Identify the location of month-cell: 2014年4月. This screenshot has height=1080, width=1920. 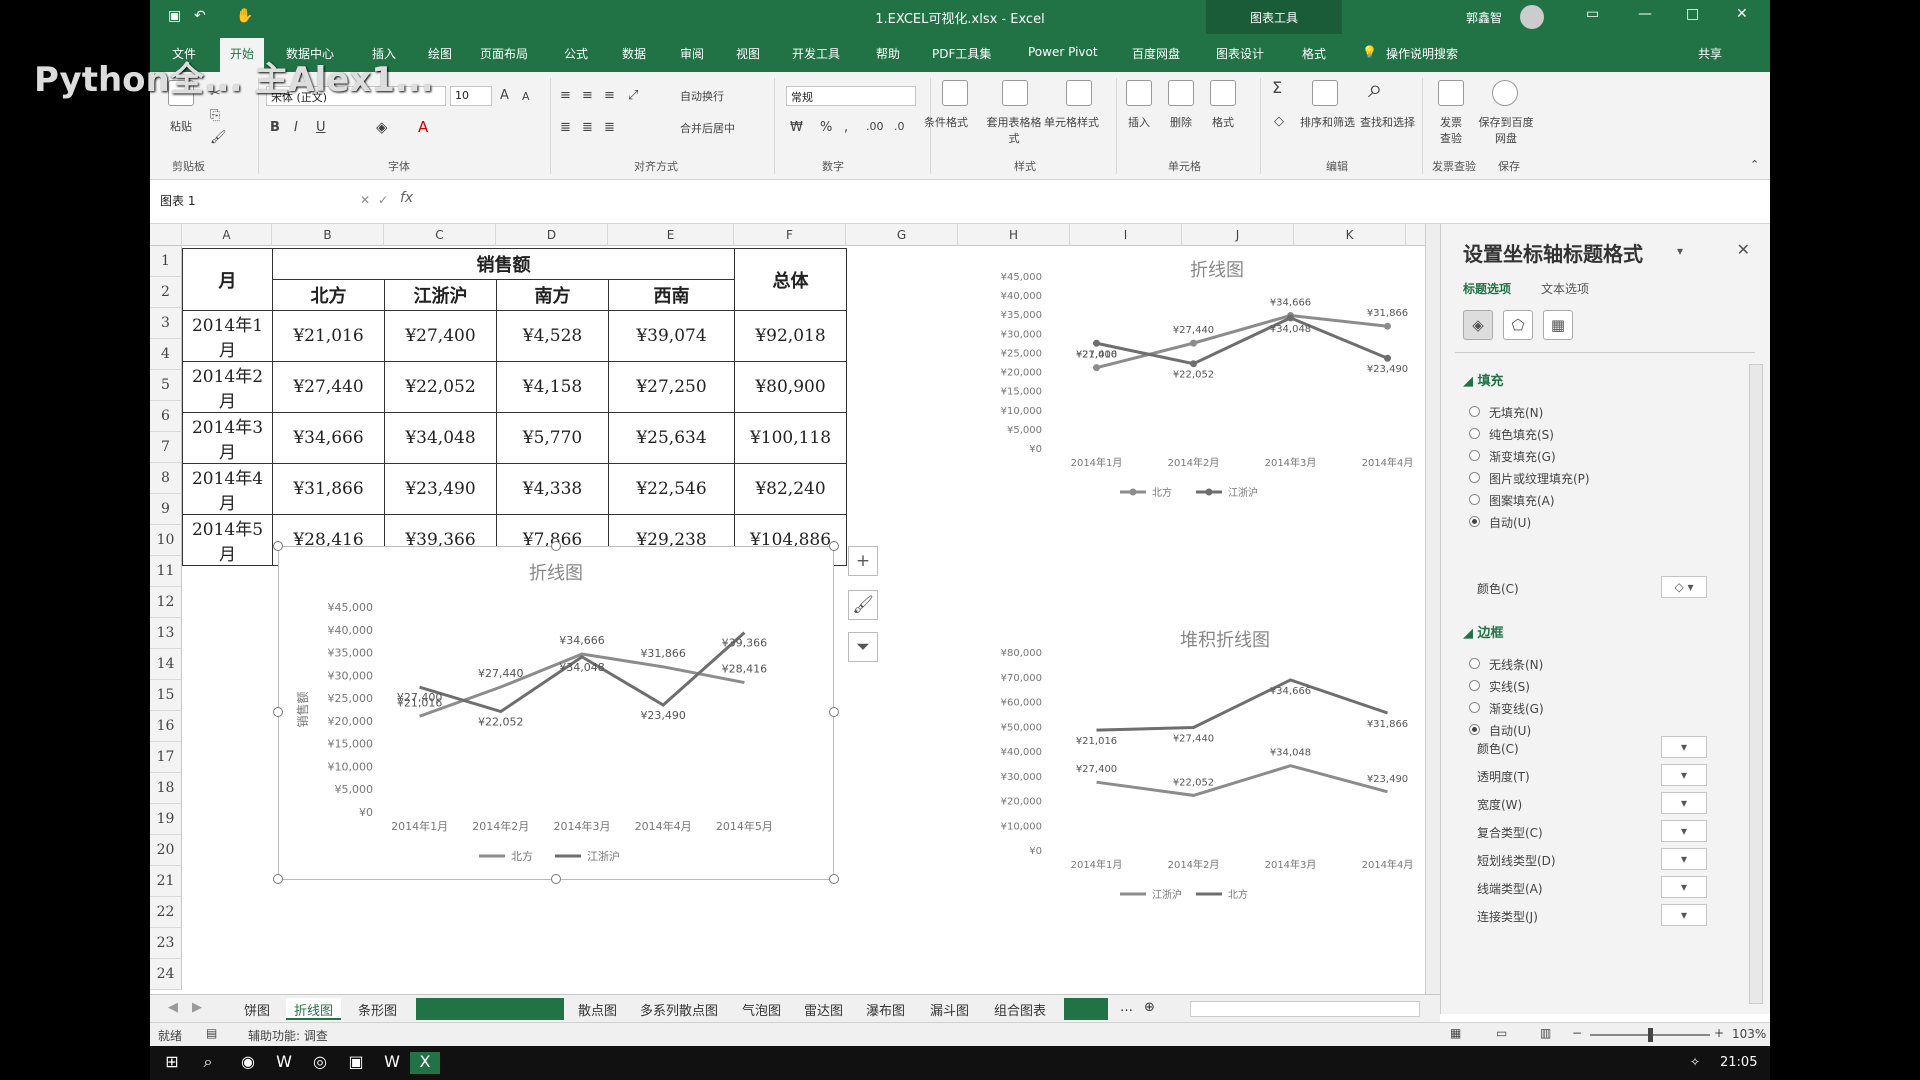
(227, 489).